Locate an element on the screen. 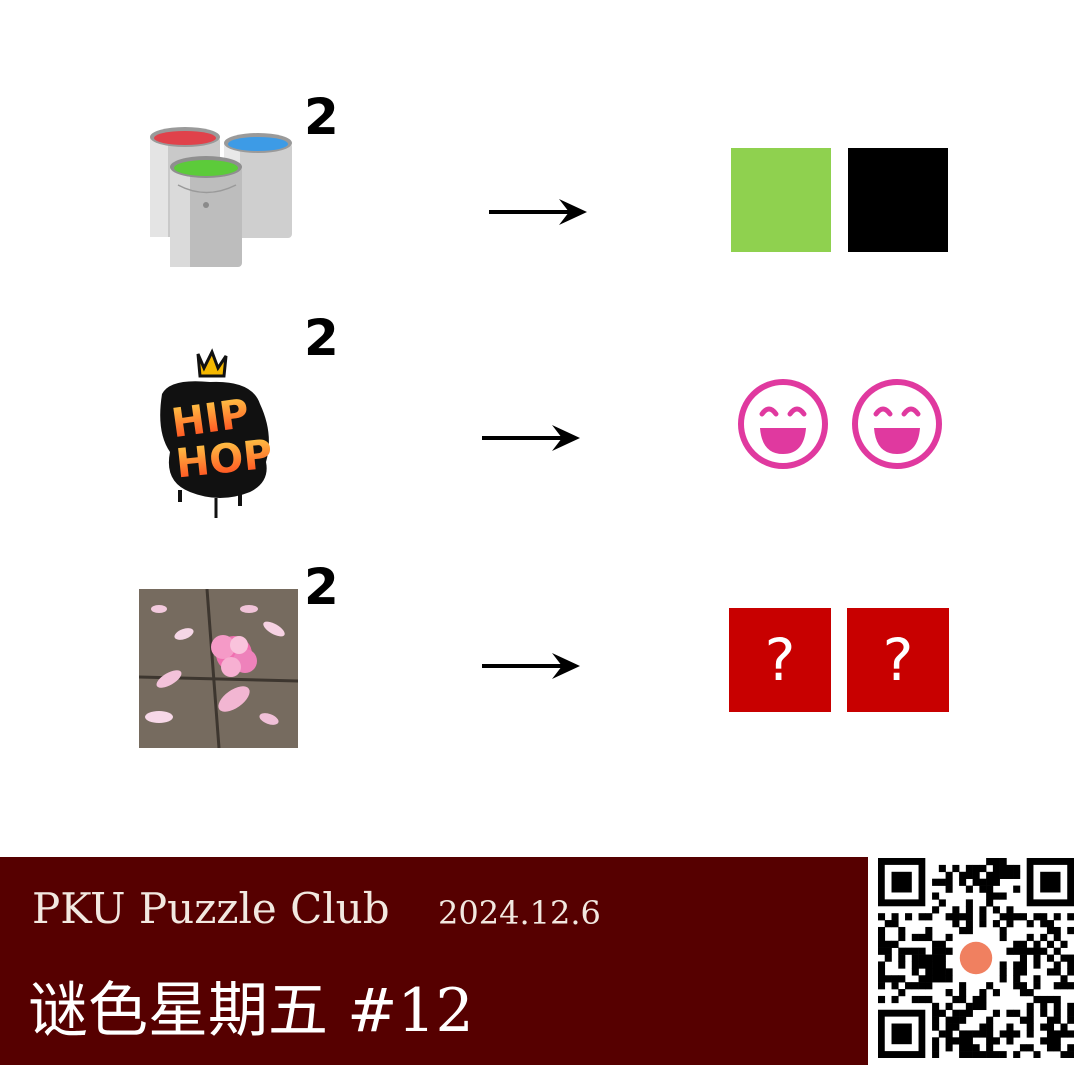 This screenshot has height=1065, width=1080. club-name: PKU Puzzle Club is located at coordinates (211, 908).